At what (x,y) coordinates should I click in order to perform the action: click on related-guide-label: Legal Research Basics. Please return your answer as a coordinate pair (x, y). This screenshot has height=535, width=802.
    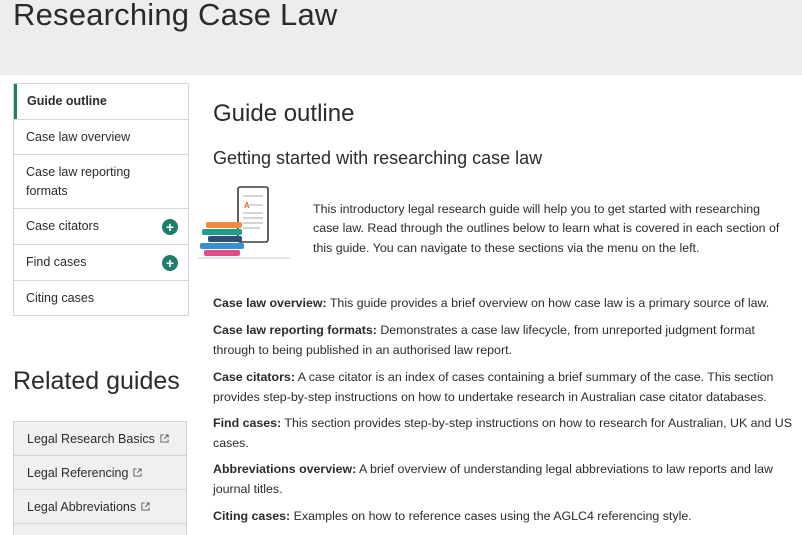
    Looking at the image, I should click on (91, 438).